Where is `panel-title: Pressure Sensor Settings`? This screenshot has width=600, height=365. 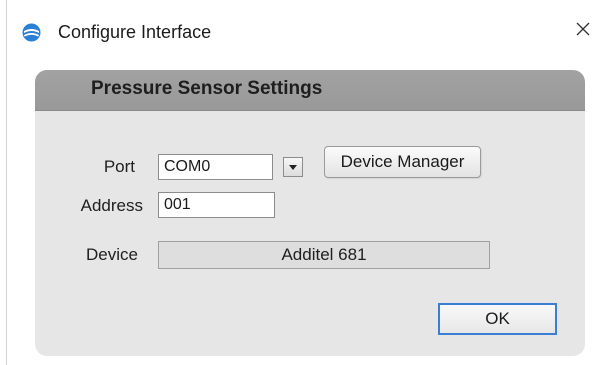 panel-title: Pressure Sensor Settings is located at coordinates (207, 88).